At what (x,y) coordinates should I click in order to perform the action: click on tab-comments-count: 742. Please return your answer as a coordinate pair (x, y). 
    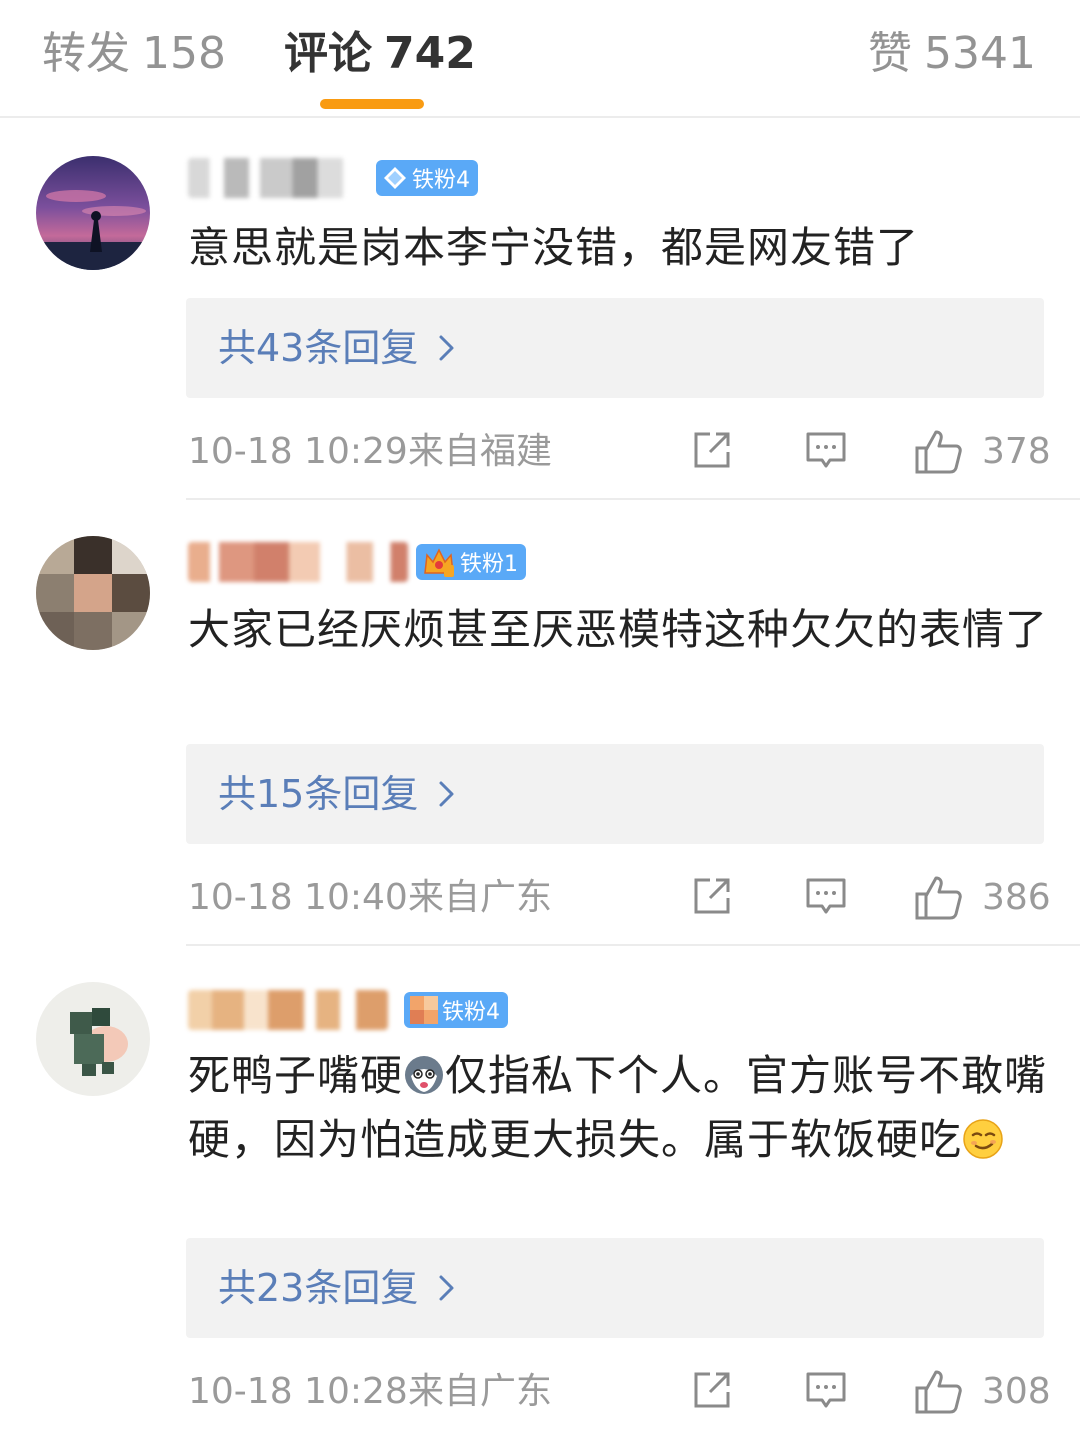
    Looking at the image, I should click on (430, 53).